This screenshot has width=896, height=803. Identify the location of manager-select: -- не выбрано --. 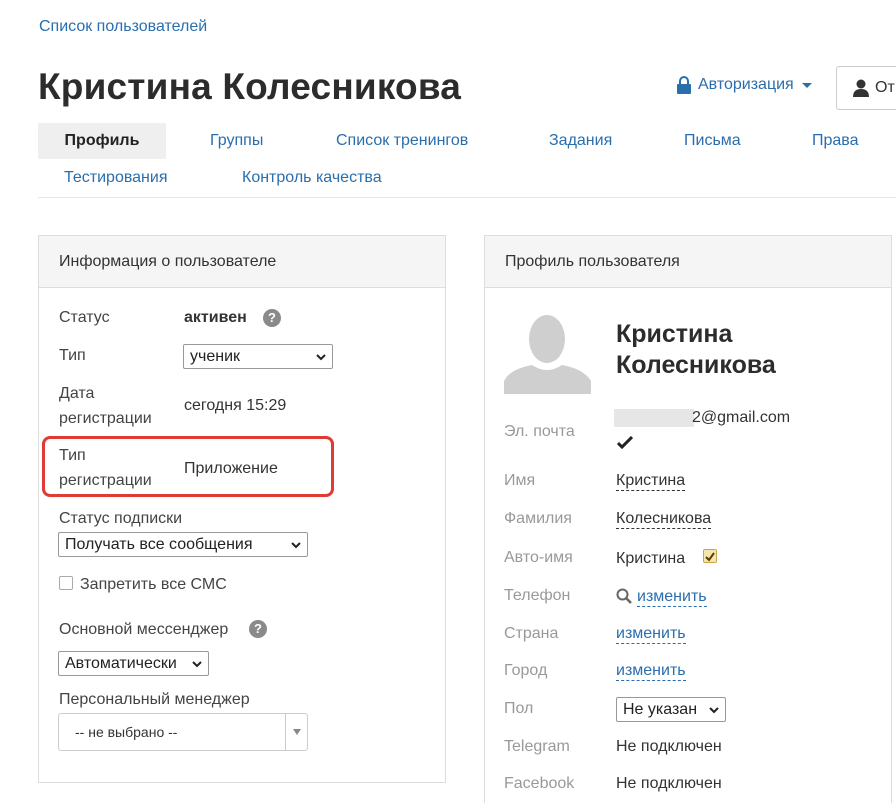
(183, 732).